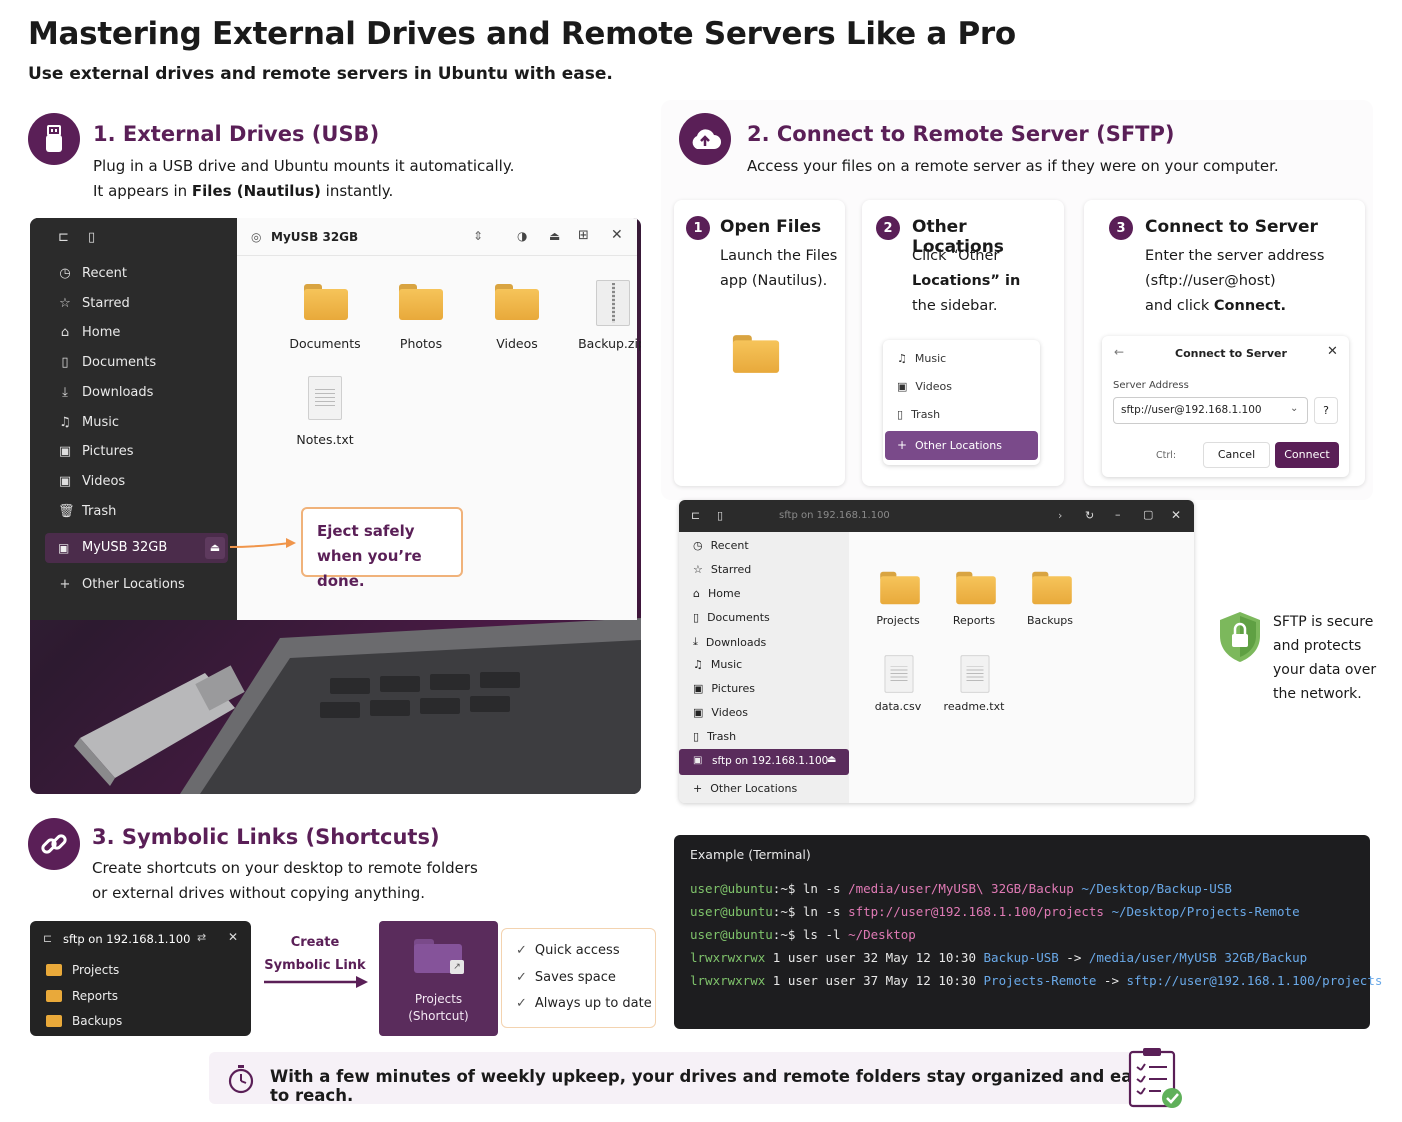  Describe the element at coordinates (874, 957) in the screenshot. I see `file-meta: 1 user user 32 May 12 10:30` at that location.